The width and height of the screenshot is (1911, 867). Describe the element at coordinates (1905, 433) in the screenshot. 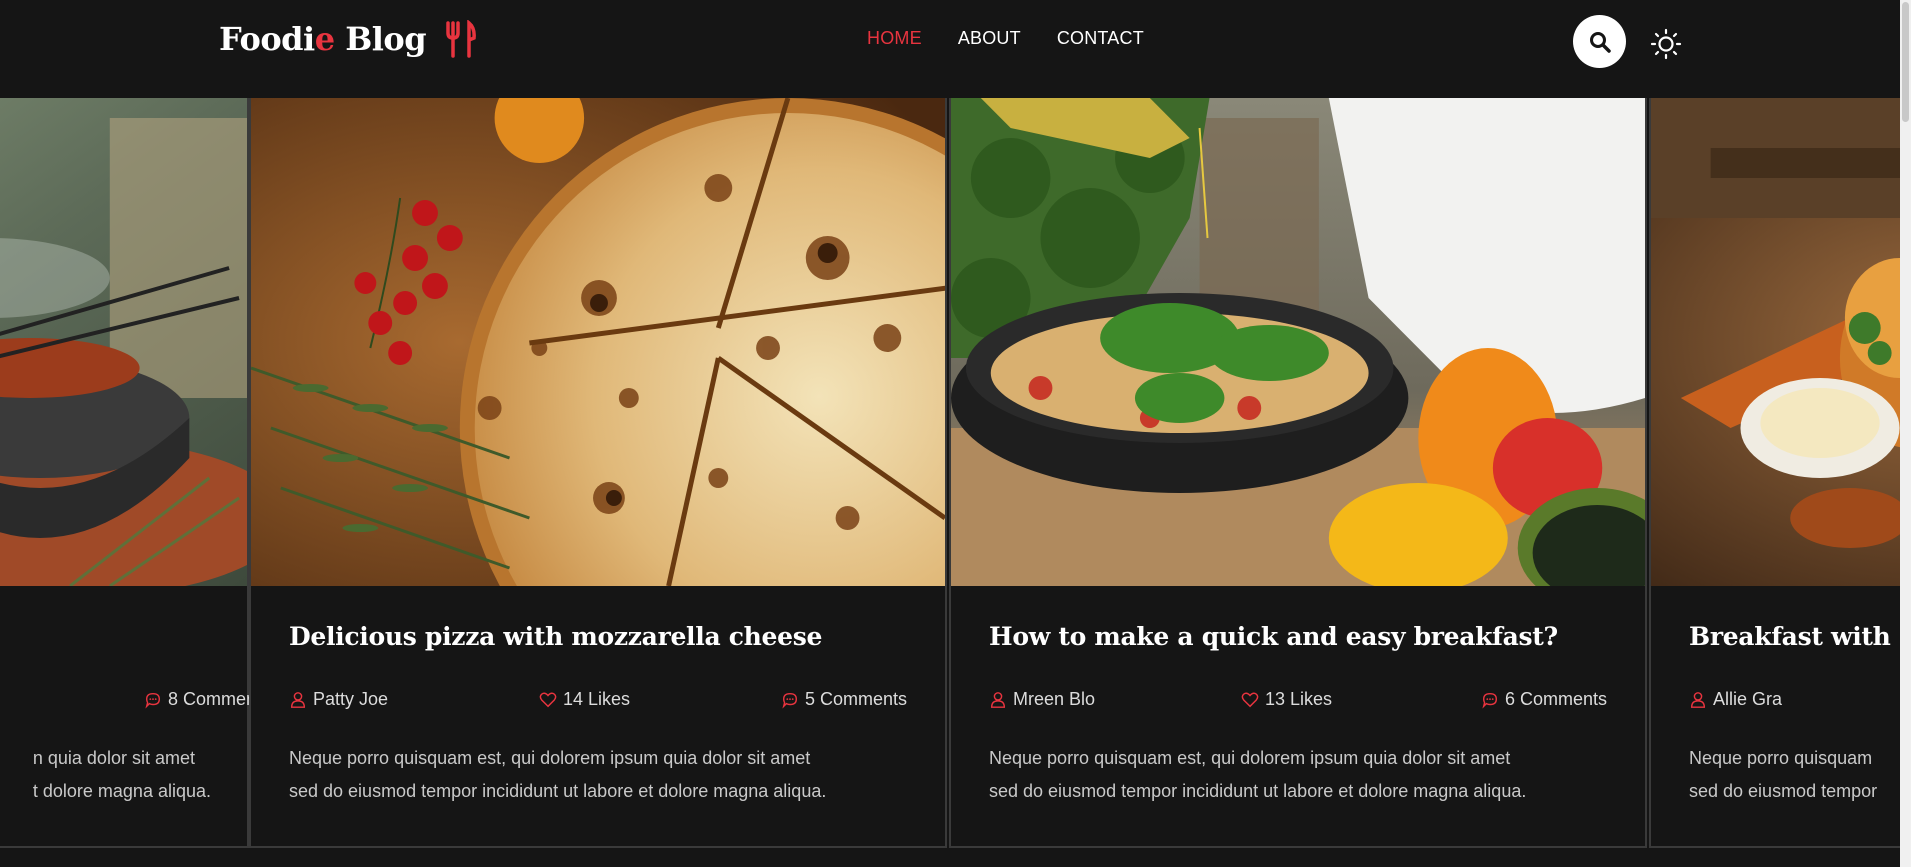

I see `page-scrollbar` at that location.